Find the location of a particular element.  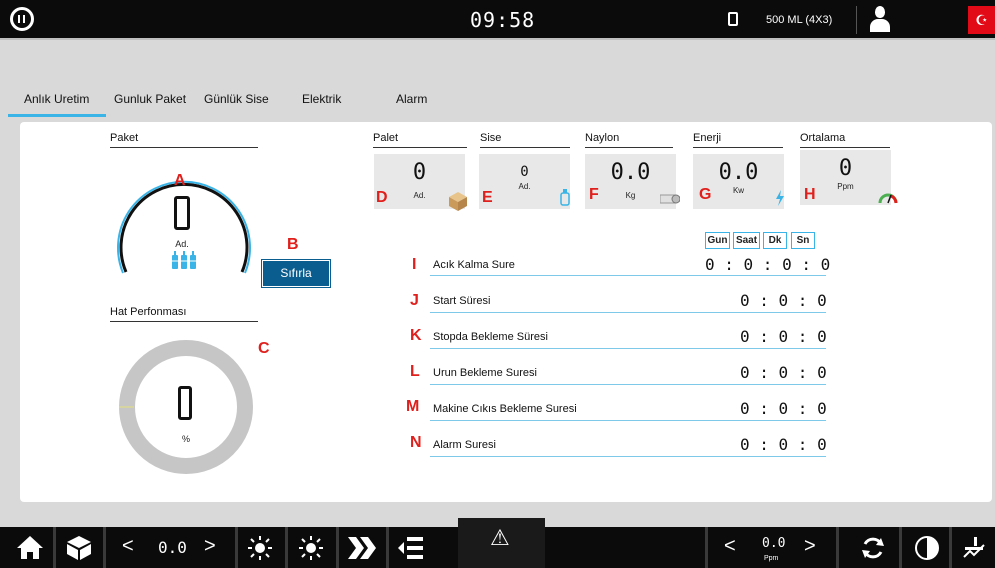

refresh-icon is located at coordinates (873, 548).